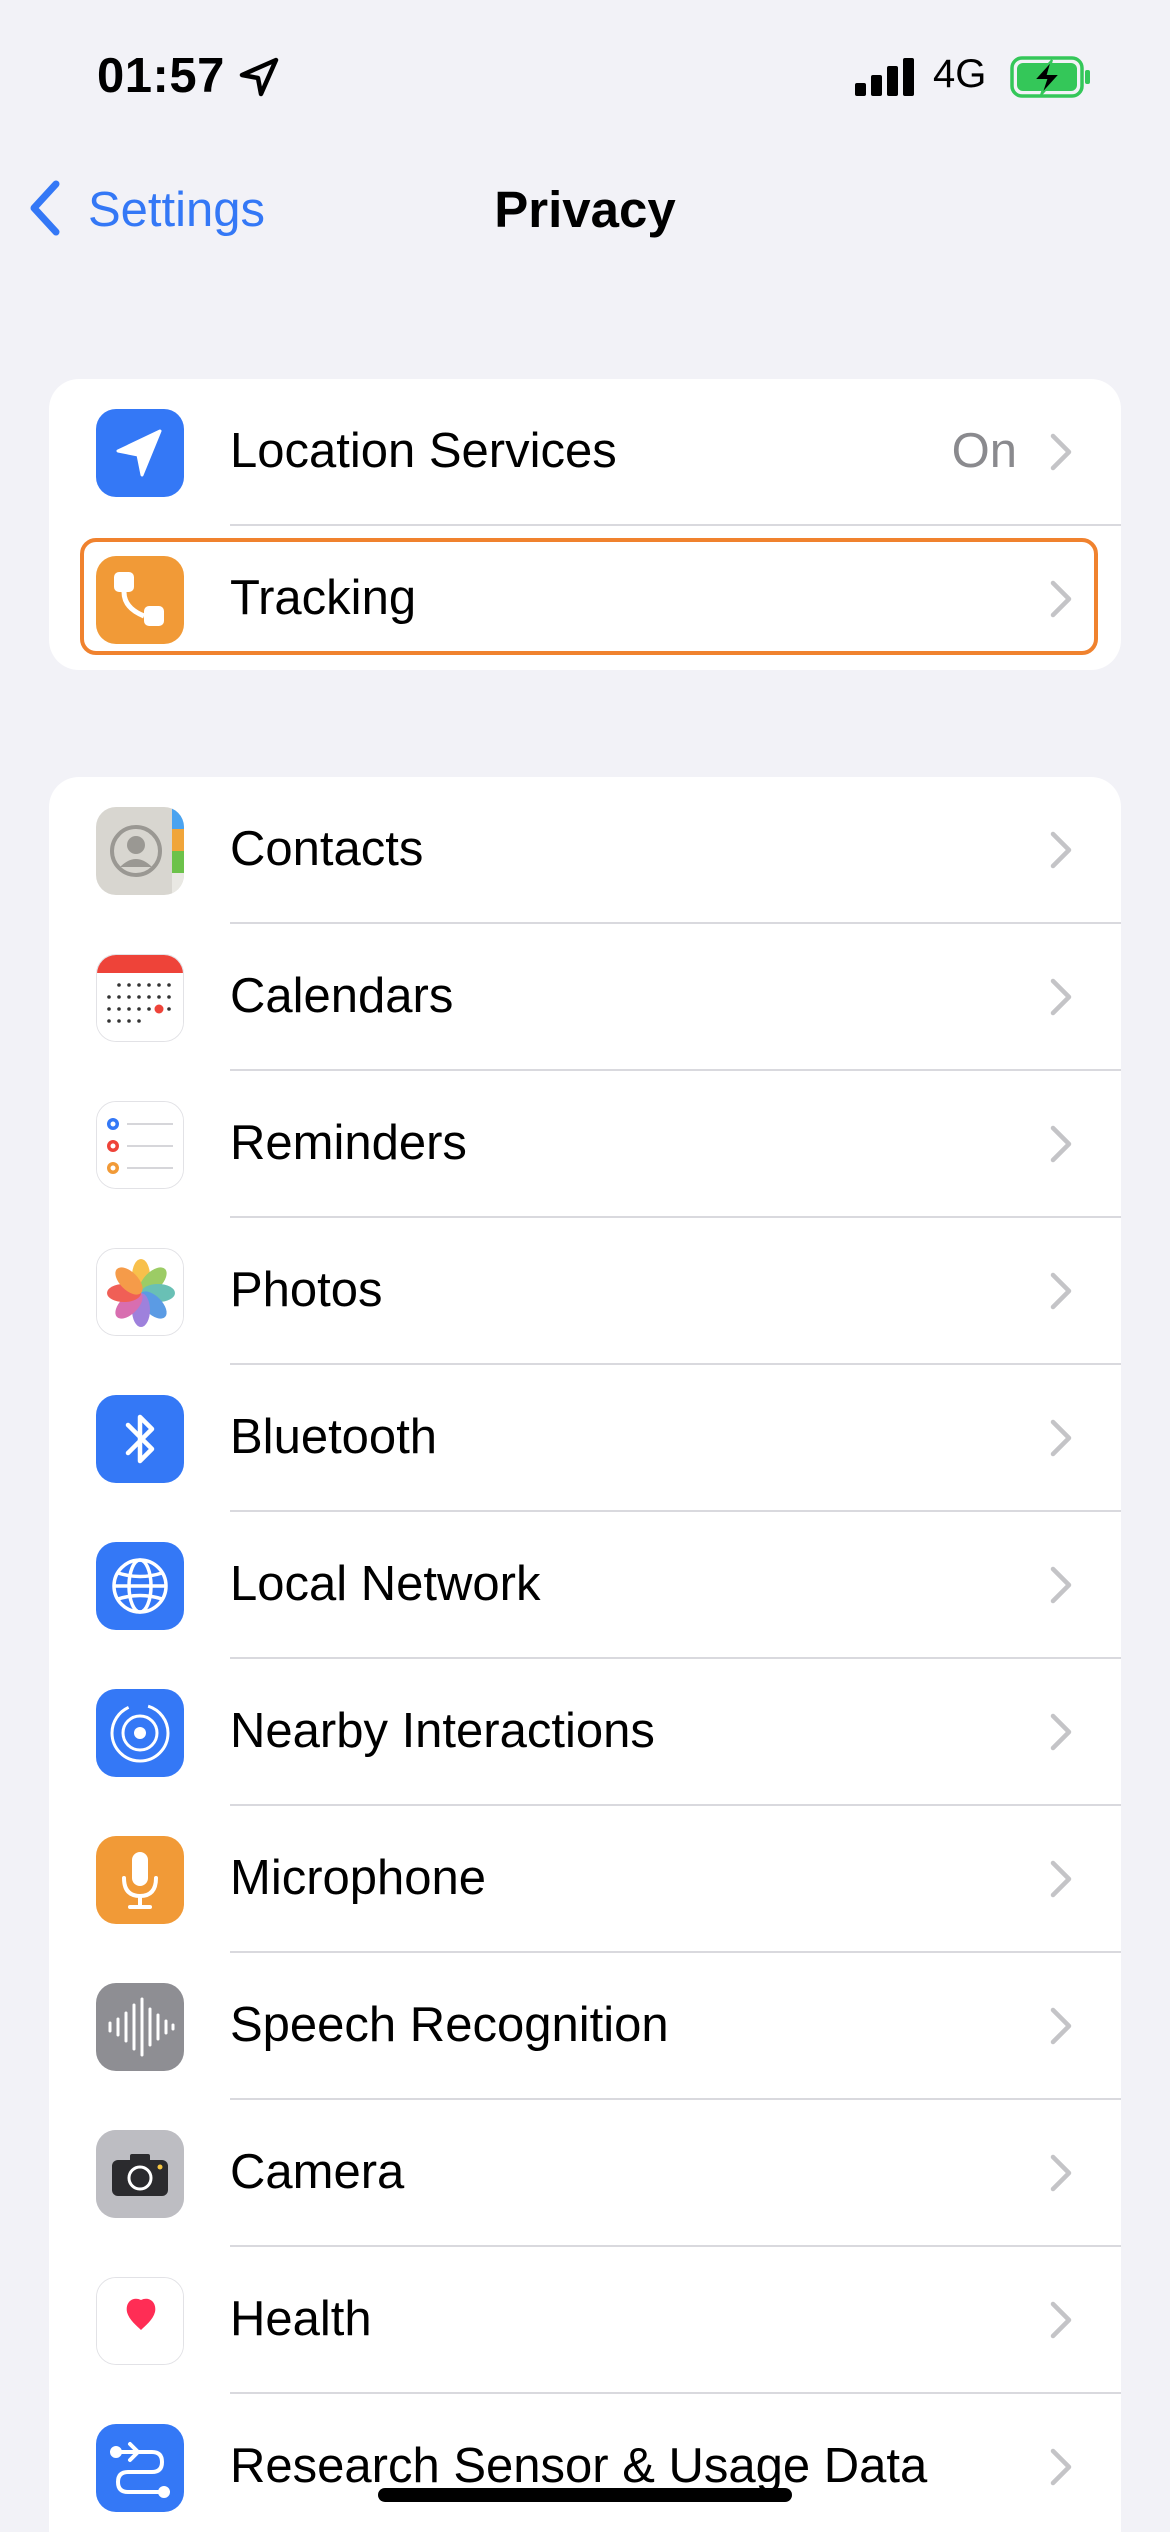 The image size is (1170, 2532). What do you see at coordinates (585, 2320) in the screenshot?
I see `health-row: Health` at bounding box center [585, 2320].